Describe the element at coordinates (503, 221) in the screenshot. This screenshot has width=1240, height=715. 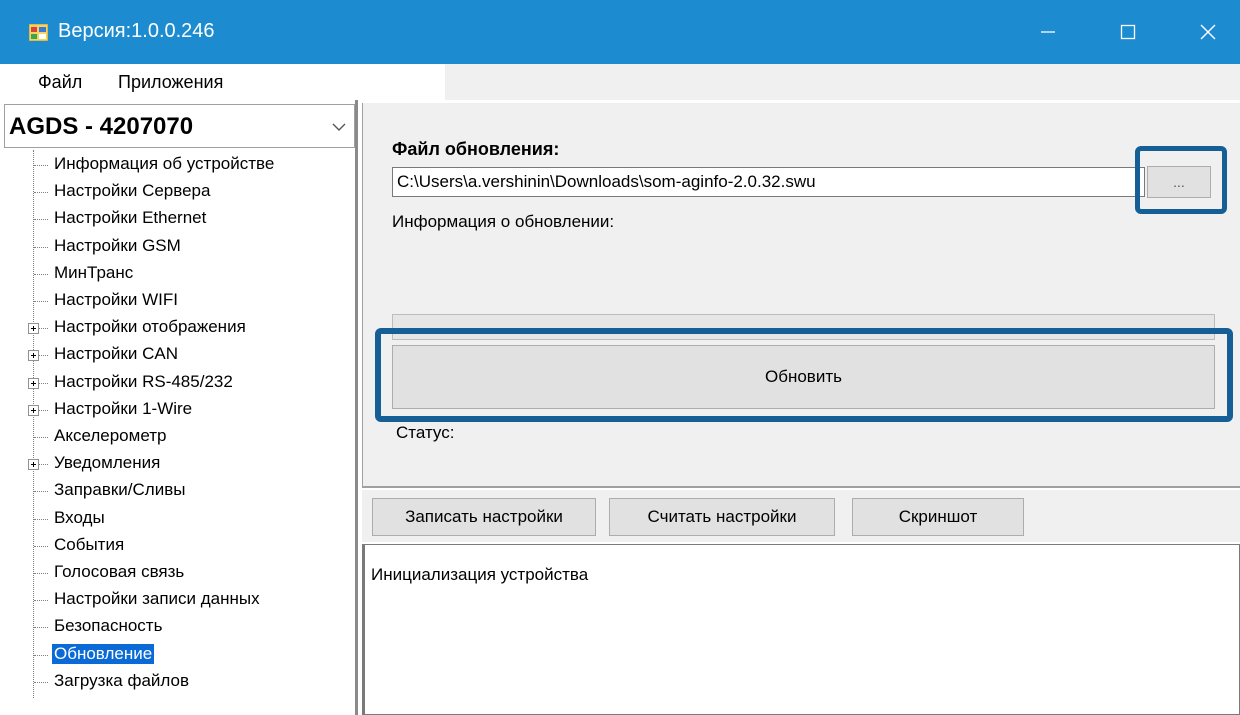
I see `update-info-label: Информация о обновлении:` at that location.